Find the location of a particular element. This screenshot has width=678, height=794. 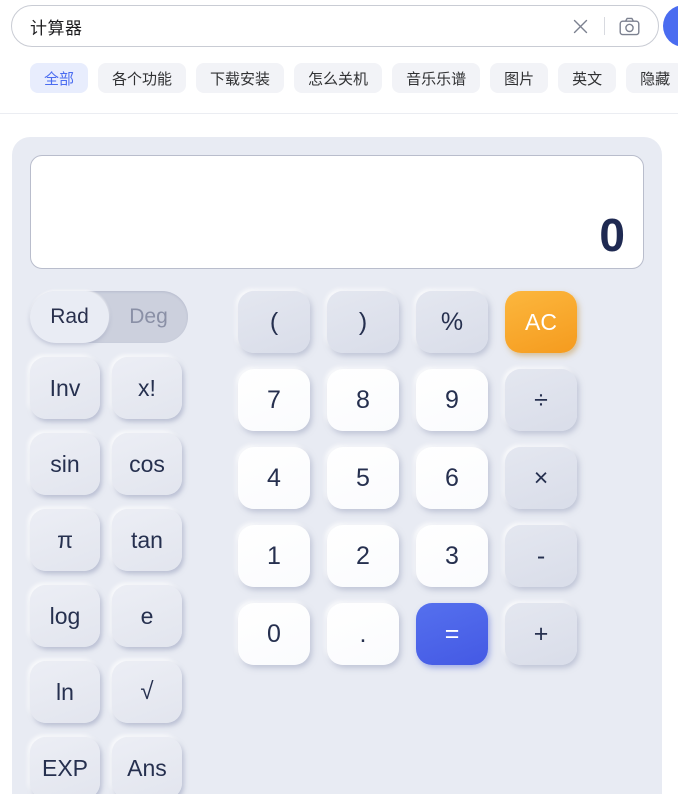

camera-icon is located at coordinates (629, 26).